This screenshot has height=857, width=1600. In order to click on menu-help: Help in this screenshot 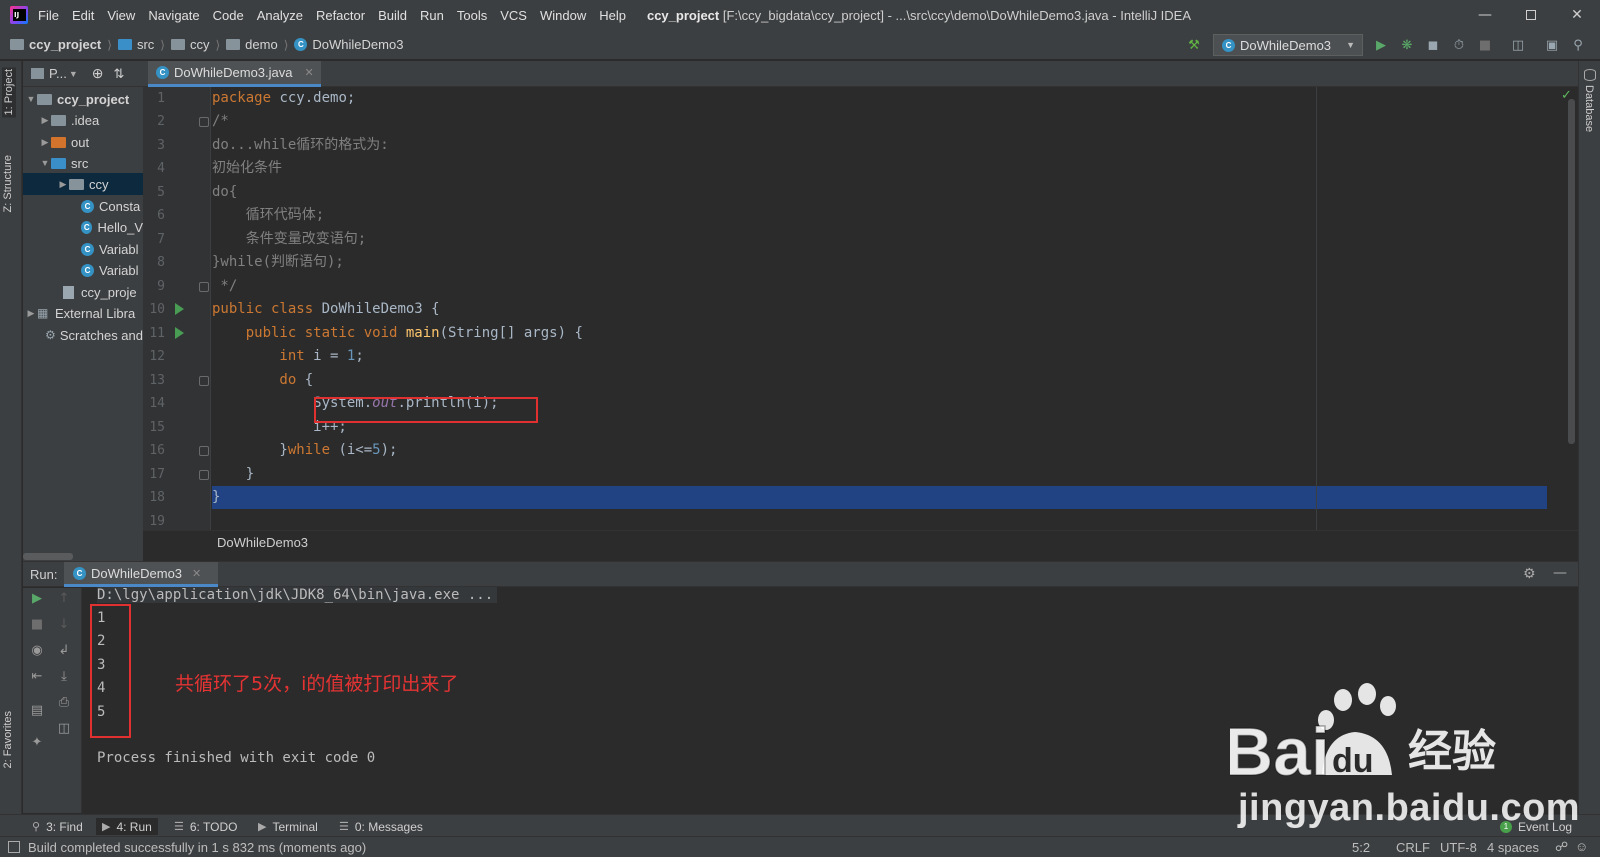, I will do `click(612, 15)`.